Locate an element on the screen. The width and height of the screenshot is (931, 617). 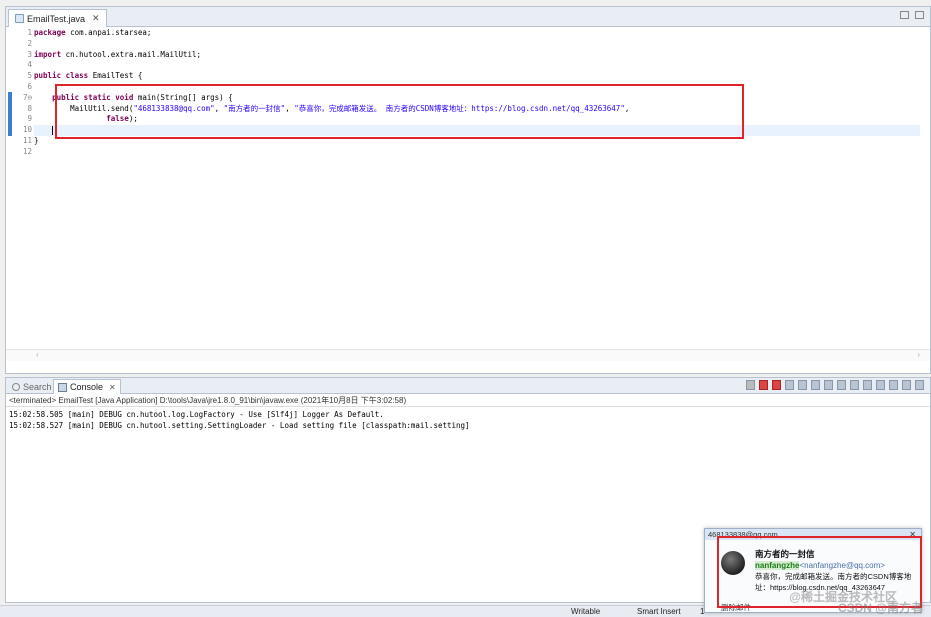
overview-ruler is located at coordinates (11, 194).